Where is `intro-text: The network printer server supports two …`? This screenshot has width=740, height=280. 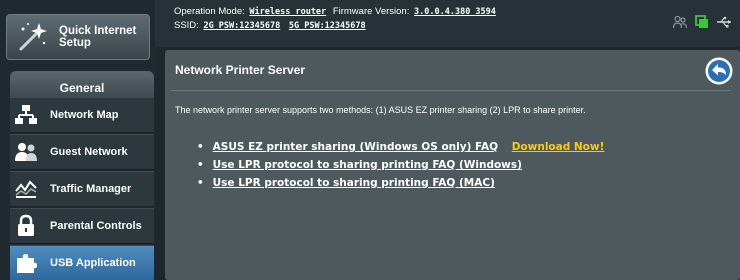 intro-text: The network printer server supports two … is located at coordinates (380, 110).